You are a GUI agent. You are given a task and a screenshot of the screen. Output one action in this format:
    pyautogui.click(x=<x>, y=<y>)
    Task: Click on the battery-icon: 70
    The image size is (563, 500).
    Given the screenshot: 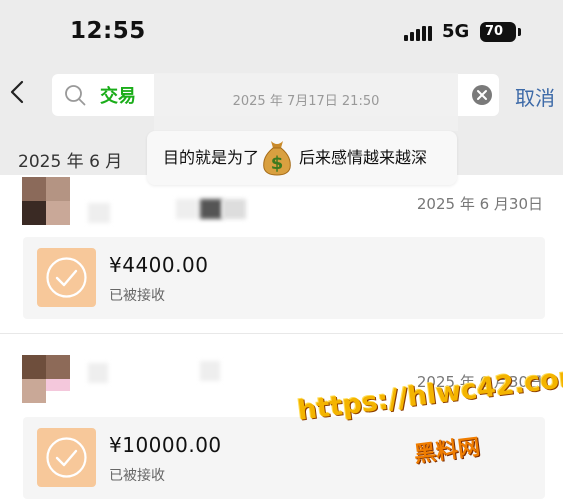 What is the action you would take?
    pyautogui.click(x=498, y=32)
    